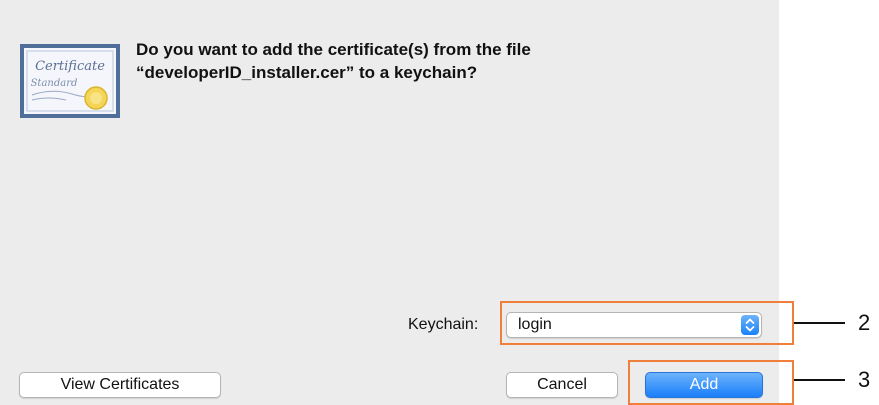 The height and width of the screenshot is (405, 879). I want to click on add-button-highlight-box, so click(711, 382).